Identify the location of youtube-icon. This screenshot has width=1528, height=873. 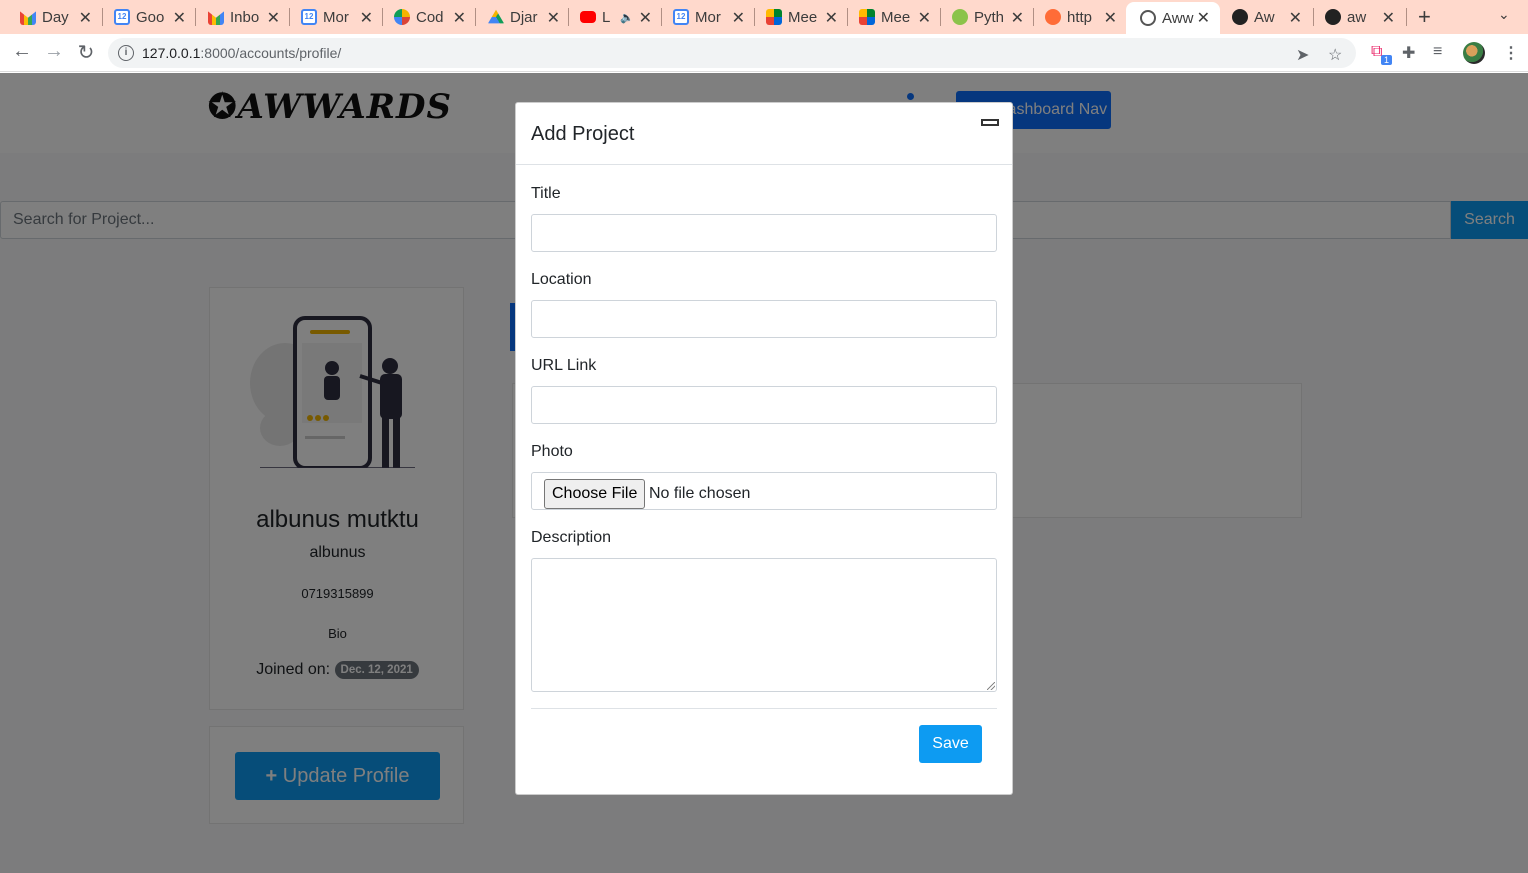
(588, 17).